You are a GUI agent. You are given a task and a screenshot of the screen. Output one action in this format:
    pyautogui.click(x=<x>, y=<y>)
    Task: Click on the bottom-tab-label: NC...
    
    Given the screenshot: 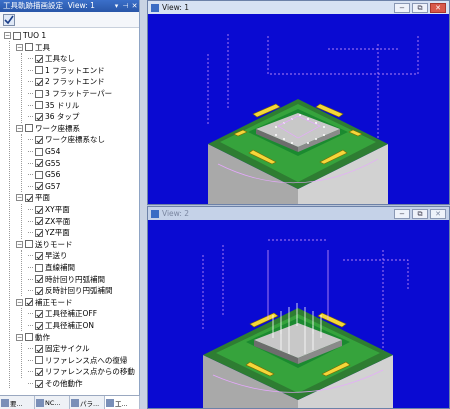 What is the action you would take?
    pyautogui.click(x=53, y=402)
    